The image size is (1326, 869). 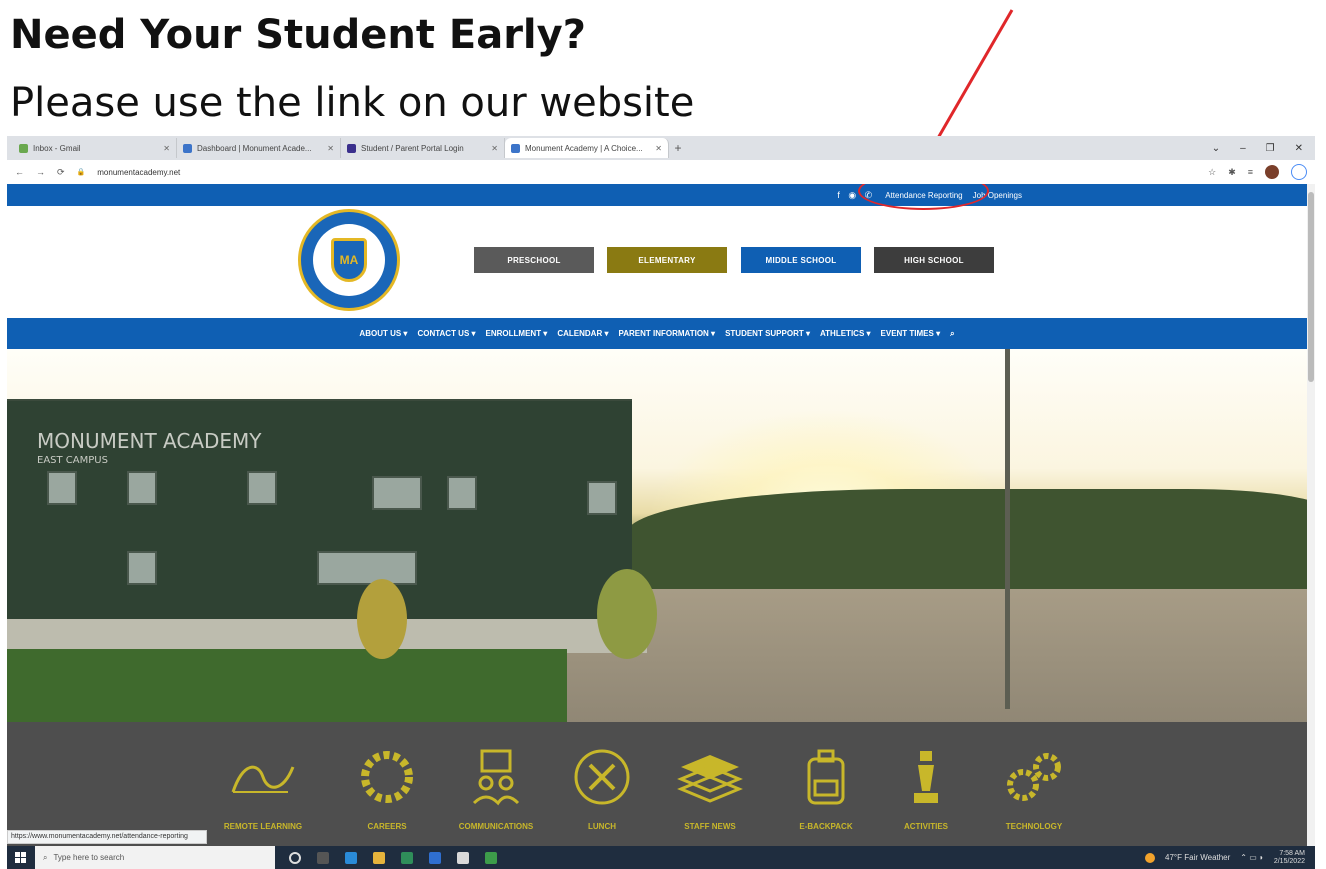 I want to click on tree-line, so click(x=967, y=544).